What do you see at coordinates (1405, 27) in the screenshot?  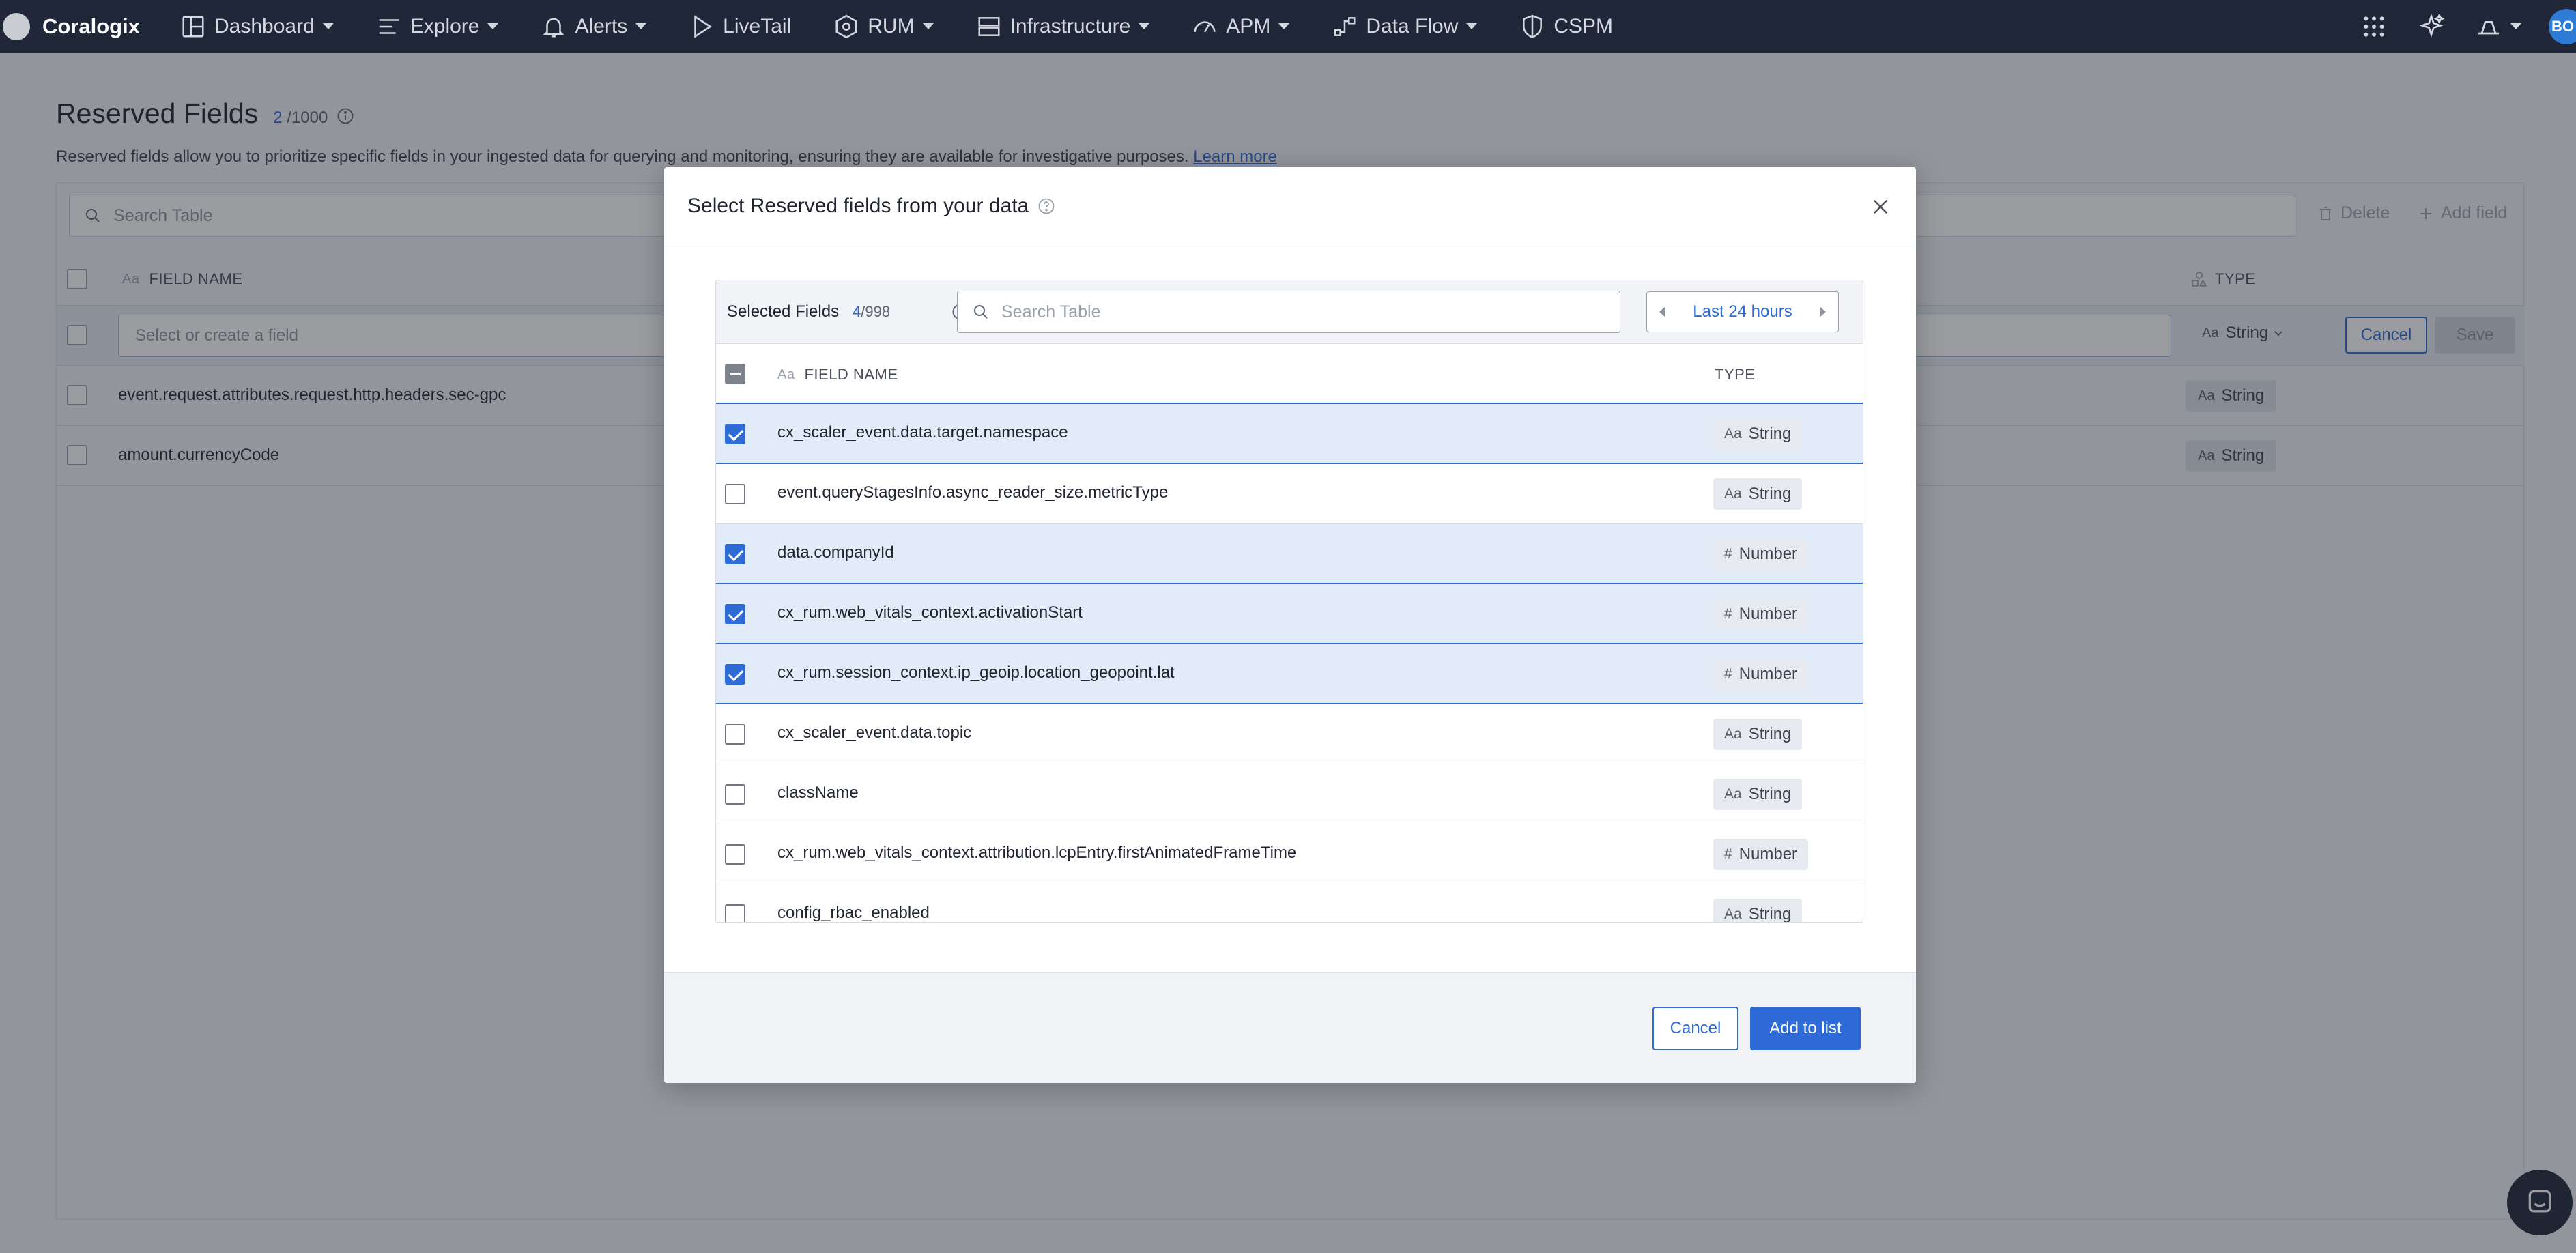 I see `nav-data-flow: Data Flow` at bounding box center [1405, 27].